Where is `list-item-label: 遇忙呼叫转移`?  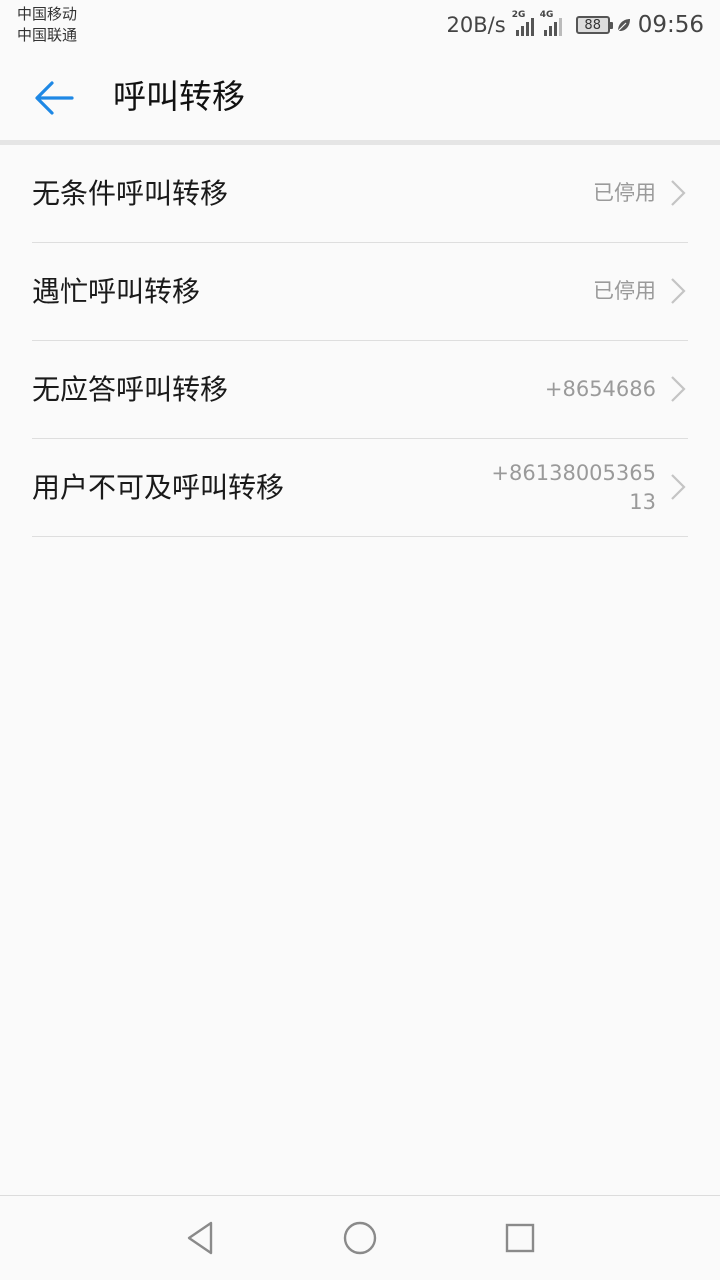
list-item-label: 遇忙呼叫转移 is located at coordinates (116, 291).